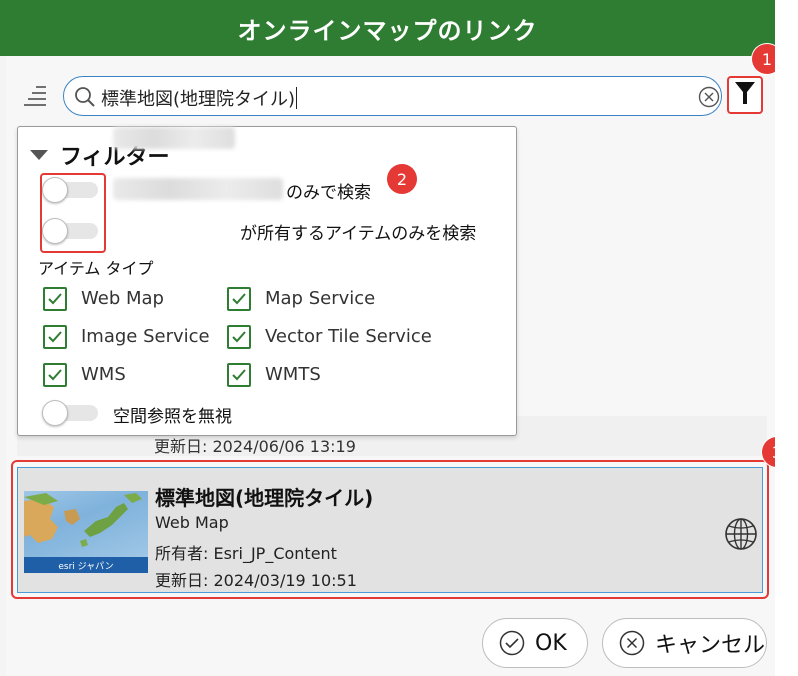 The image size is (798, 676). What do you see at coordinates (256, 580) in the screenshot?
I see `item-updated: 更新日: 2024/03/19 10:51` at bounding box center [256, 580].